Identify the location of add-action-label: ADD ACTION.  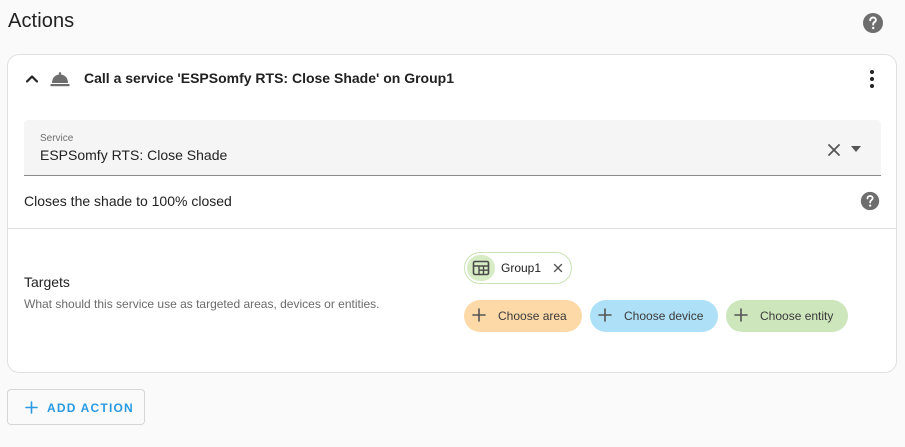
(90, 408).